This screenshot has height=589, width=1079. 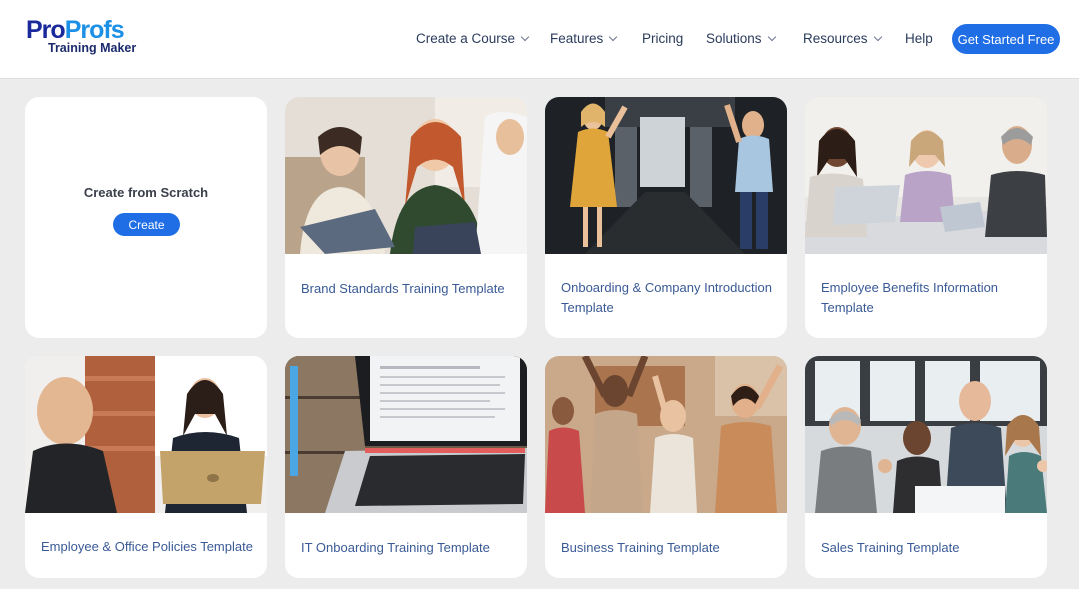 I want to click on nav-create-a-course: Create a Course, so click(x=473, y=39).